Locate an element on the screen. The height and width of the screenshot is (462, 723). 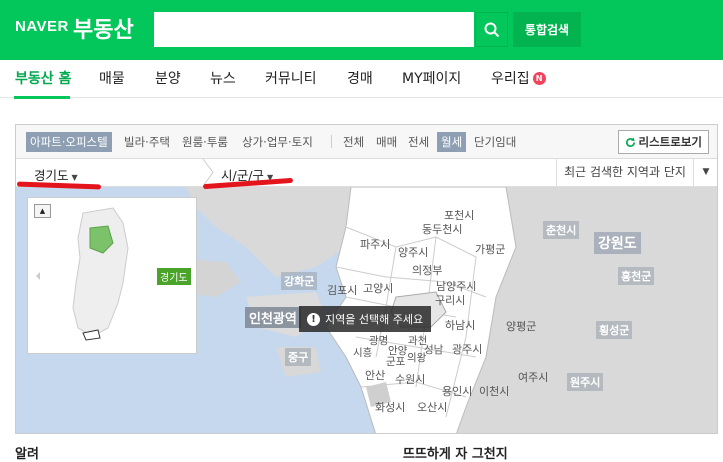
map-label-osan: 오산시 is located at coordinates (432, 407).